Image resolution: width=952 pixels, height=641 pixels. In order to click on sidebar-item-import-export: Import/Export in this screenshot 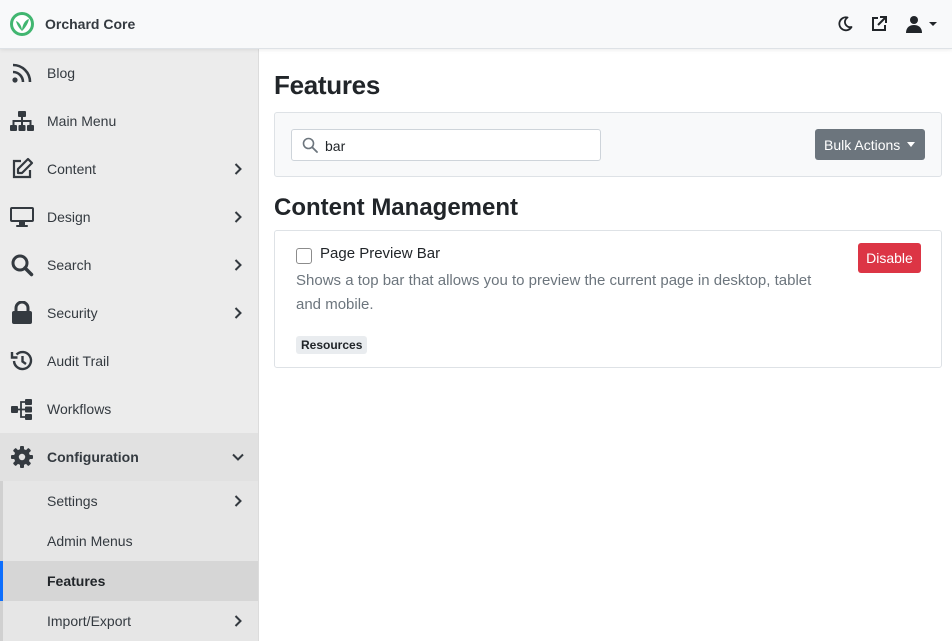, I will do `click(130, 621)`.